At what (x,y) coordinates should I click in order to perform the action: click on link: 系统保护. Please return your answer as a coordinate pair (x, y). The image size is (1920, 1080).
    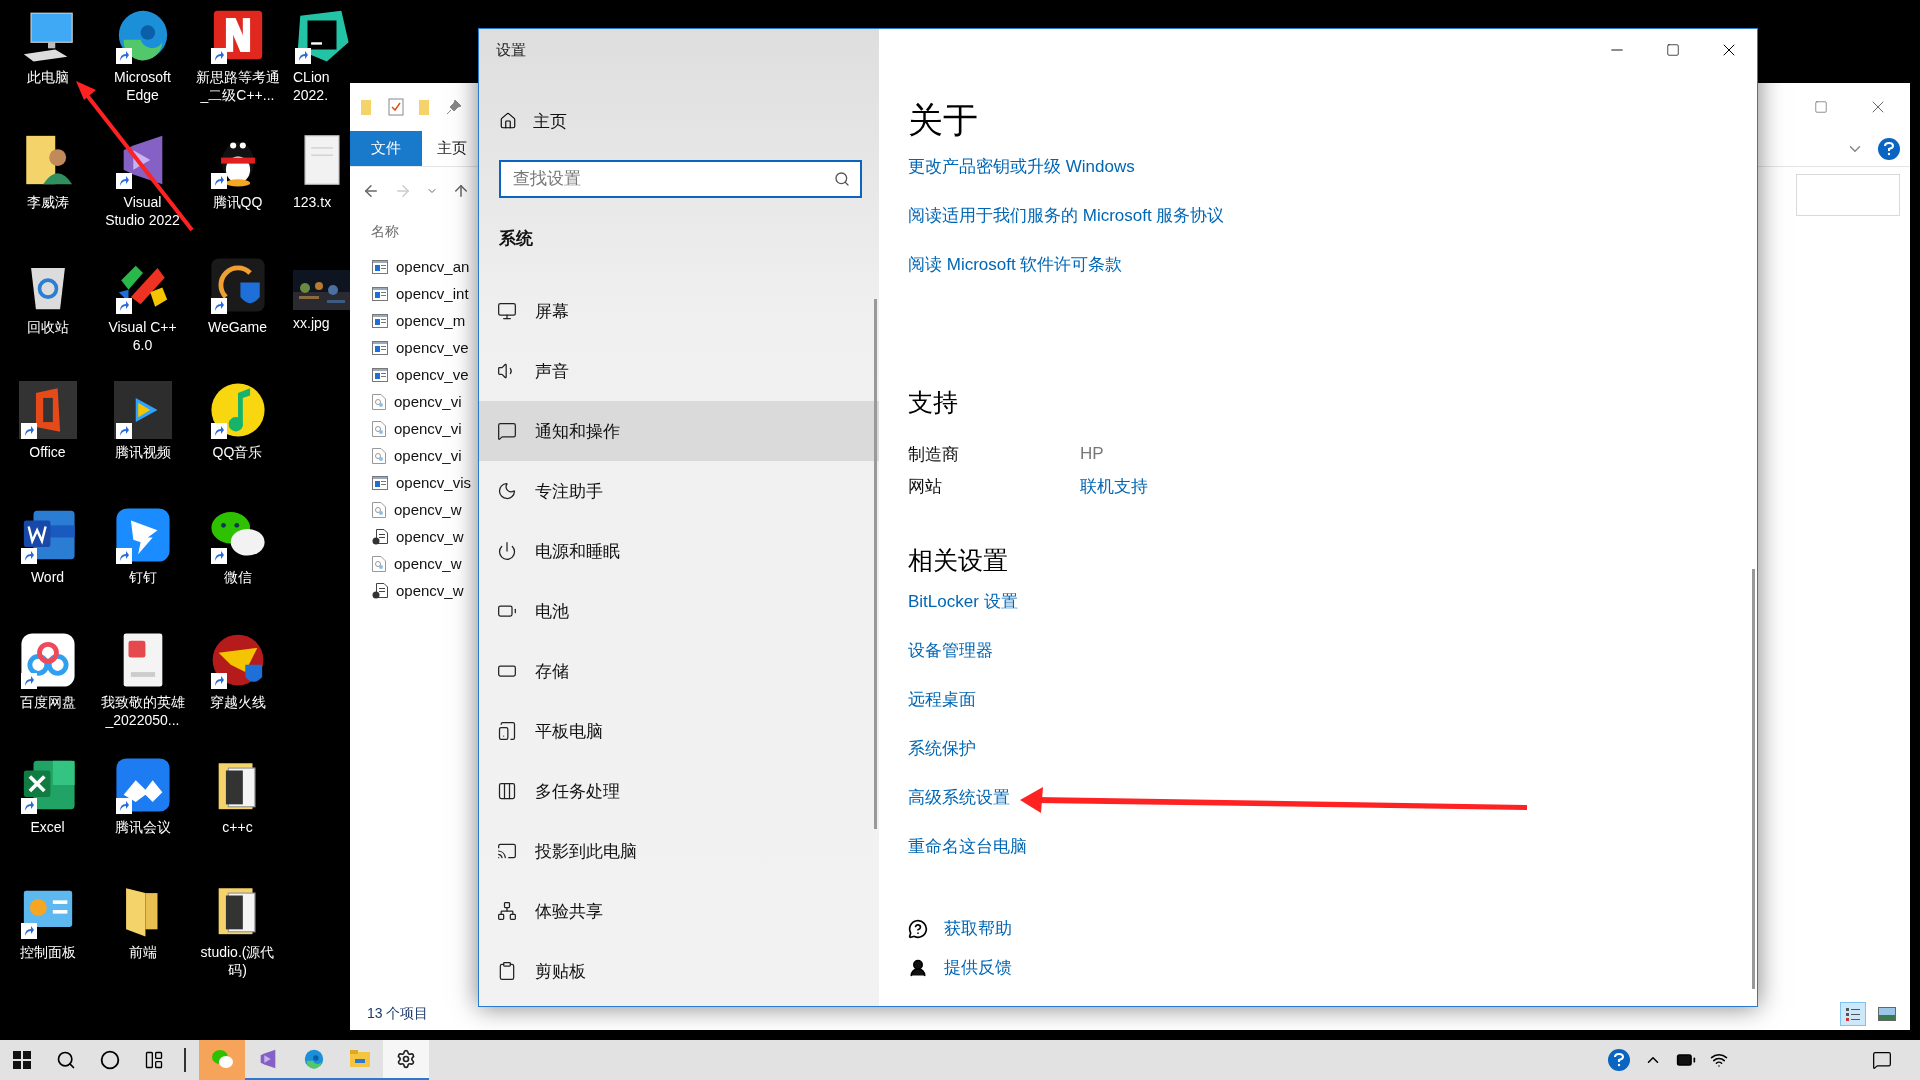
    Looking at the image, I should click on (942, 748).